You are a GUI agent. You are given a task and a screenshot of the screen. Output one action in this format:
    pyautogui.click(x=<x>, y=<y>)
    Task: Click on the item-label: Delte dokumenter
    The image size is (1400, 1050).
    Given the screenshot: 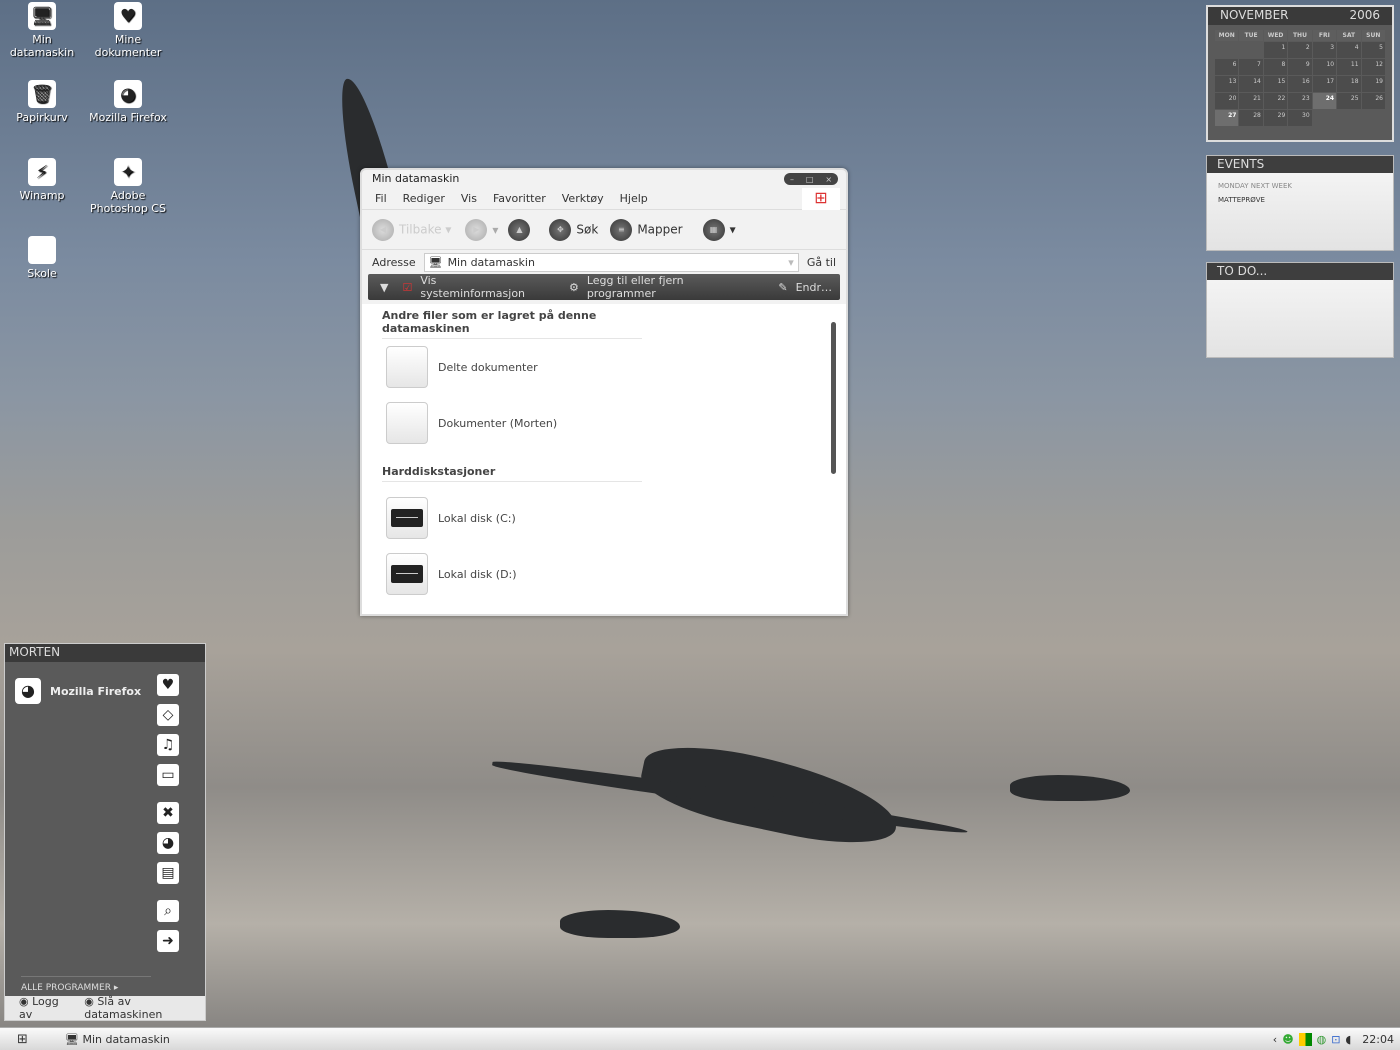 What is the action you would take?
    pyautogui.click(x=488, y=367)
    